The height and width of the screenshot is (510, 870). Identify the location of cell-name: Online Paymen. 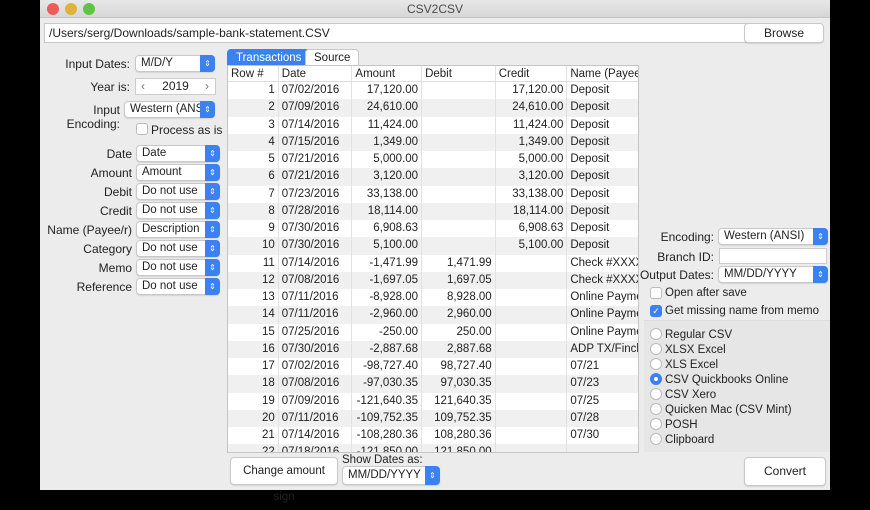
(604, 297).